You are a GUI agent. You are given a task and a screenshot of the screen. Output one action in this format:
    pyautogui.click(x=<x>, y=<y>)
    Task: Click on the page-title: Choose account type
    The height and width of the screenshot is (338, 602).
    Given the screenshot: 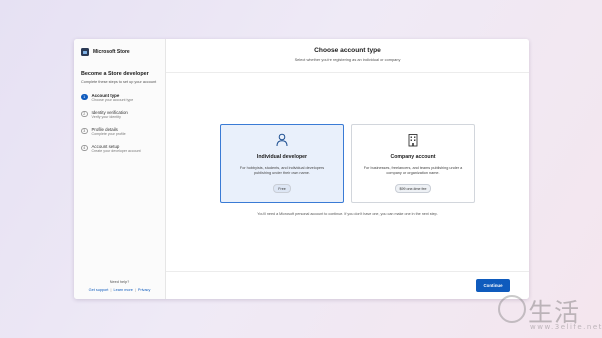 What is the action you would take?
    pyautogui.click(x=347, y=50)
    